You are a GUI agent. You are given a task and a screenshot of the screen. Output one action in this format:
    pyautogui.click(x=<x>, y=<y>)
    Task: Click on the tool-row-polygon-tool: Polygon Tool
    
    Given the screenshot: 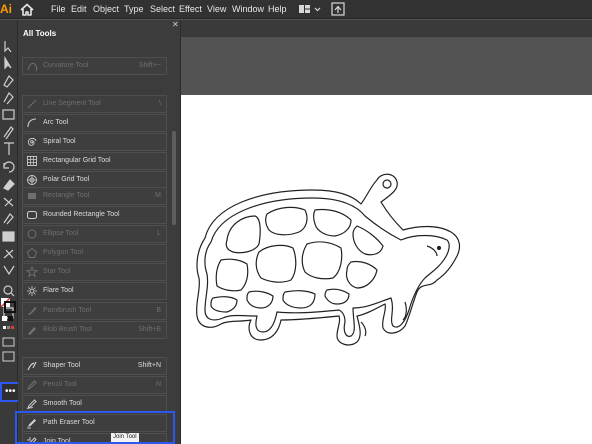 What is the action you would take?
    pyautogui.click(x=94, y=253)
    